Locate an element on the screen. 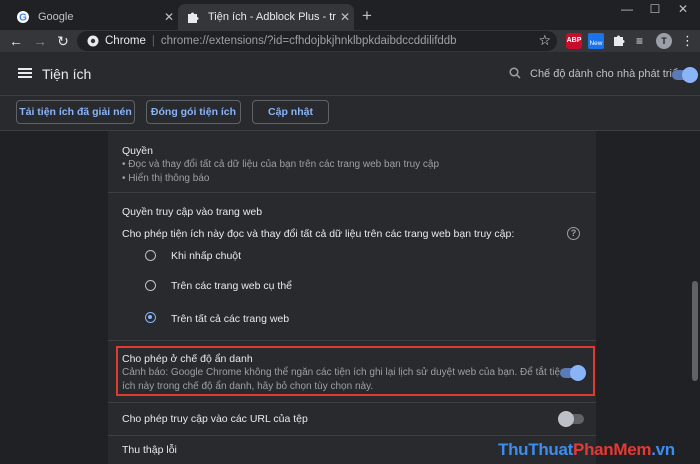  hamburger-menu-icon is located at coordinates (25, 73).